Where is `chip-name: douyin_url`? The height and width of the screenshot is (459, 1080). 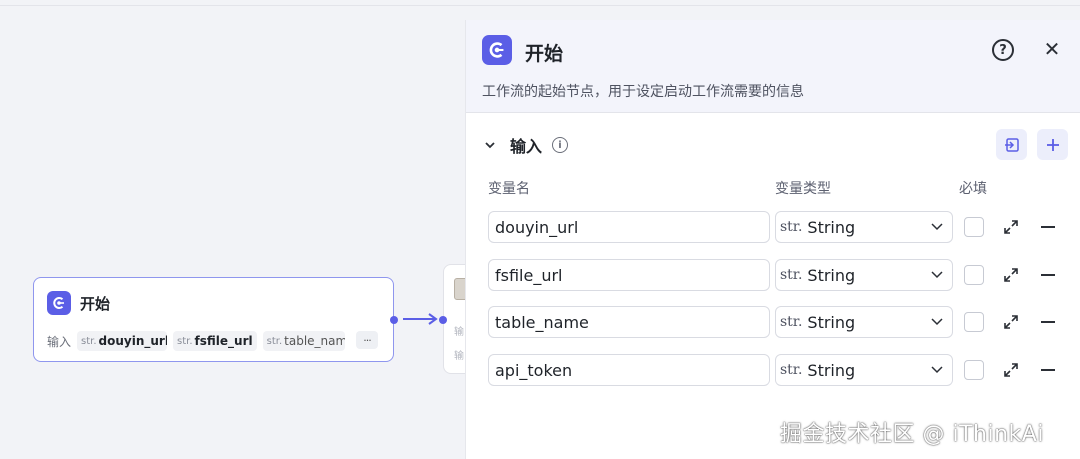
chip-name: douyin_url is located at coordinates (133, 341).